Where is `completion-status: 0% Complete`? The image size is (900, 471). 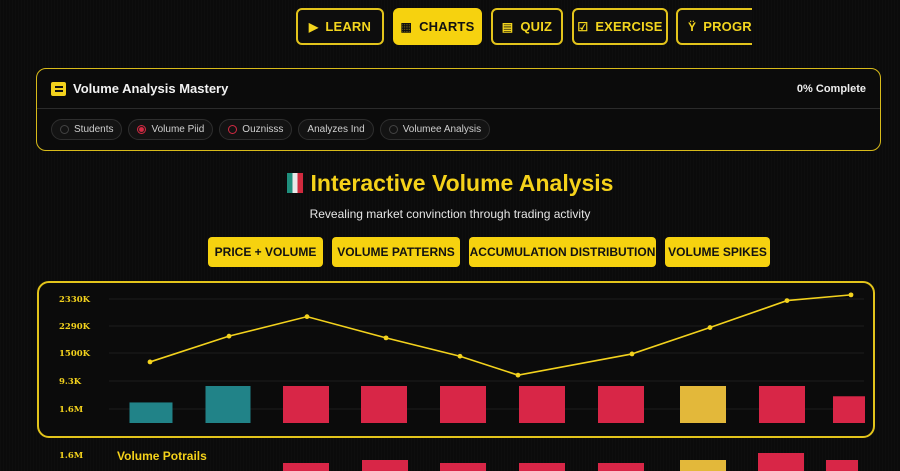 completion-status: 0% Complete is located at coordinates (831, 89).